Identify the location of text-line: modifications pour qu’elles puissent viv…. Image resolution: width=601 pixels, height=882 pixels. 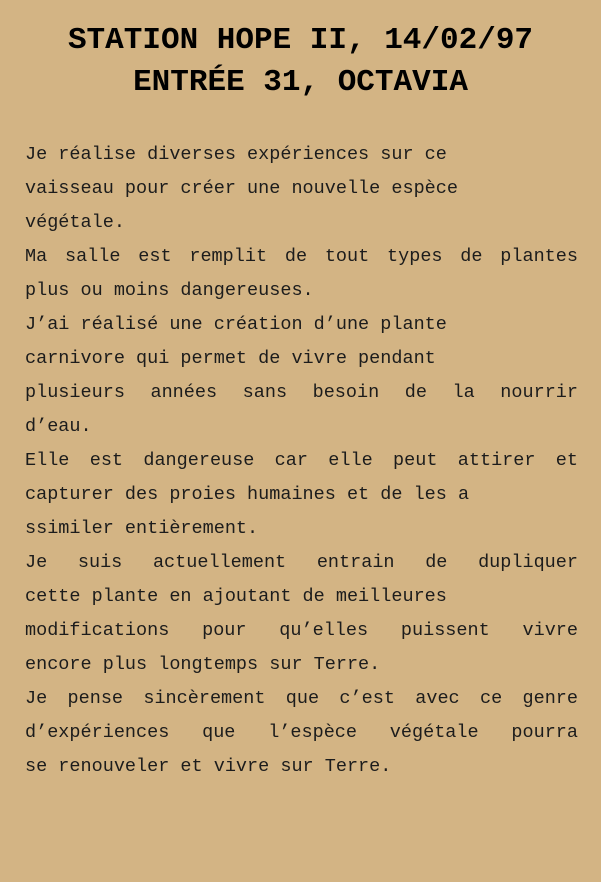
(301, 630).